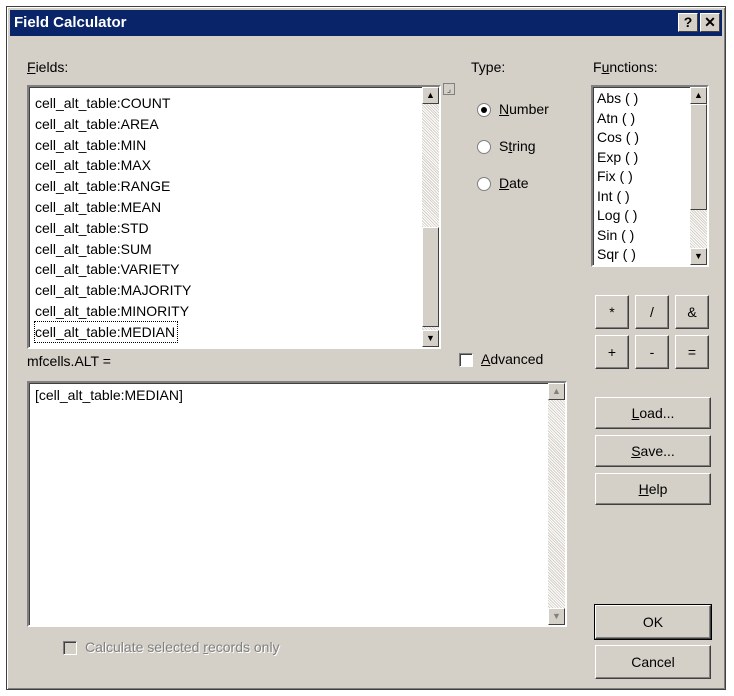  Describe the element at coordinates (517, 146) in the screenshot. I see `type-radio-label-string: String` at that location.